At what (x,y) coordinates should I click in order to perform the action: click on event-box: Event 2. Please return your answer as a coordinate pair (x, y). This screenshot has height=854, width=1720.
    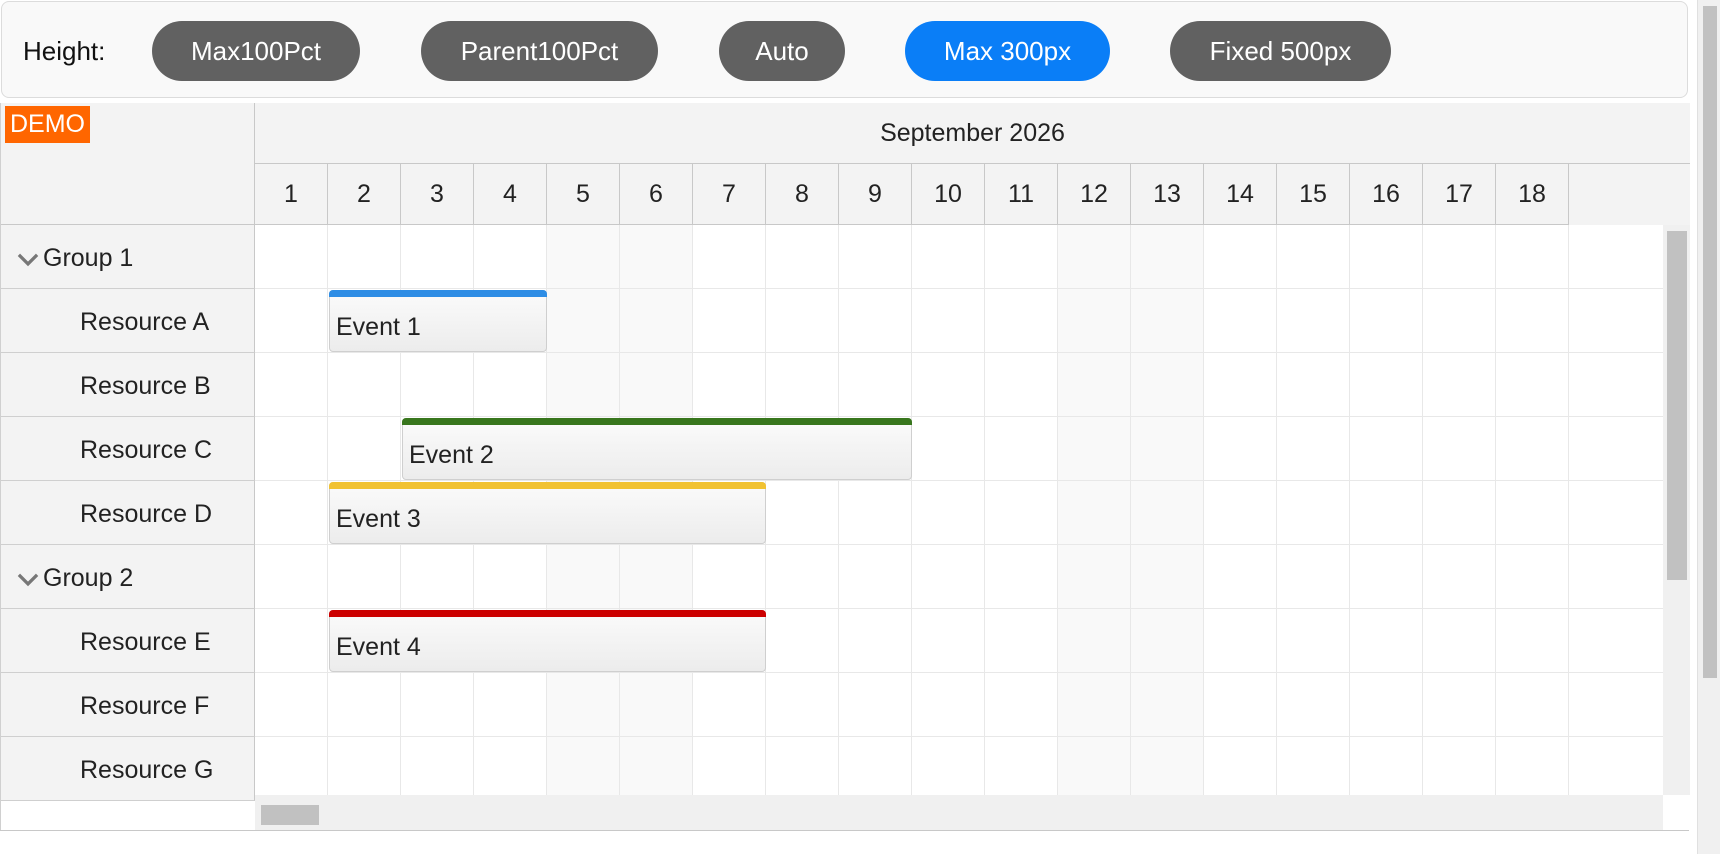
    Looking at the image, I should click on (657, 449).